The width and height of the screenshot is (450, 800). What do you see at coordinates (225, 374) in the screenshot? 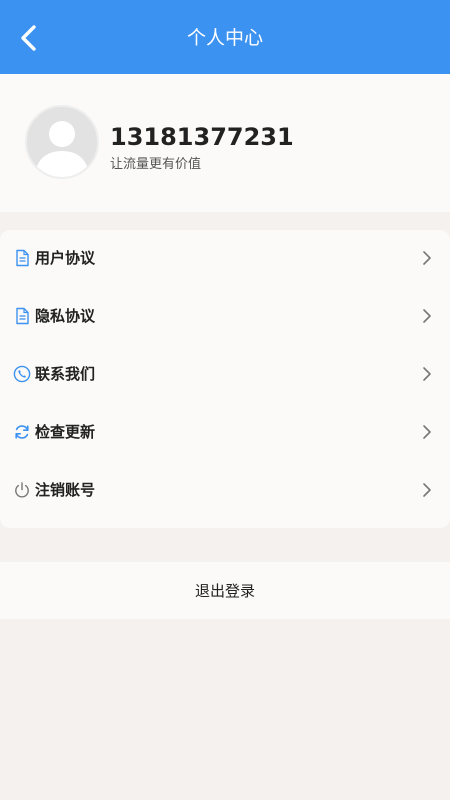
I see `menu-item-contact-us: 联系我们` at bounding box center [225, 374].